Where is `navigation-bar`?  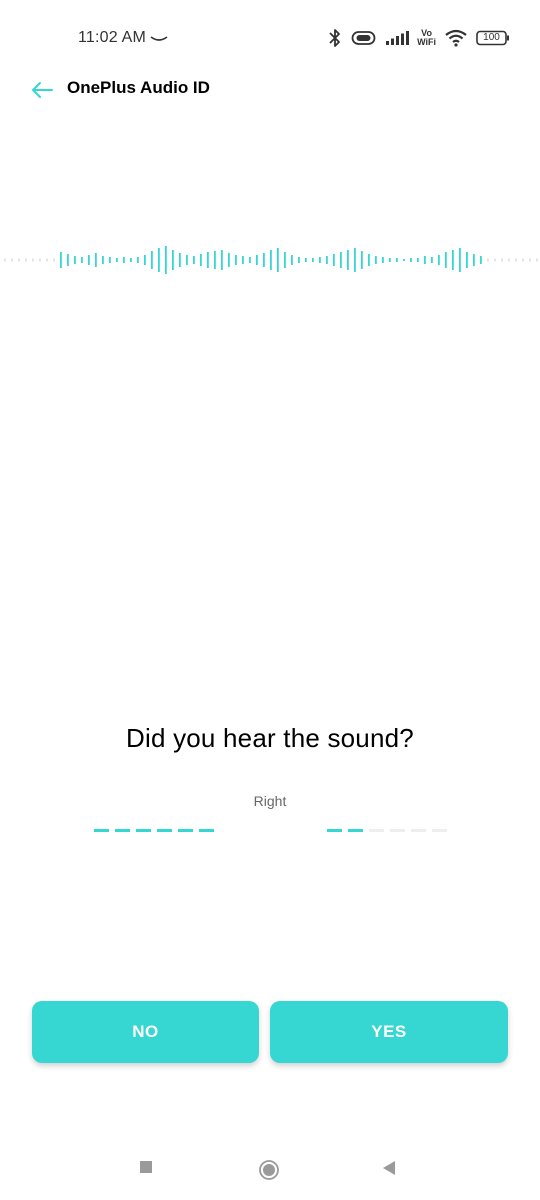
navigation-bar is located at coordinates (270, 1170).